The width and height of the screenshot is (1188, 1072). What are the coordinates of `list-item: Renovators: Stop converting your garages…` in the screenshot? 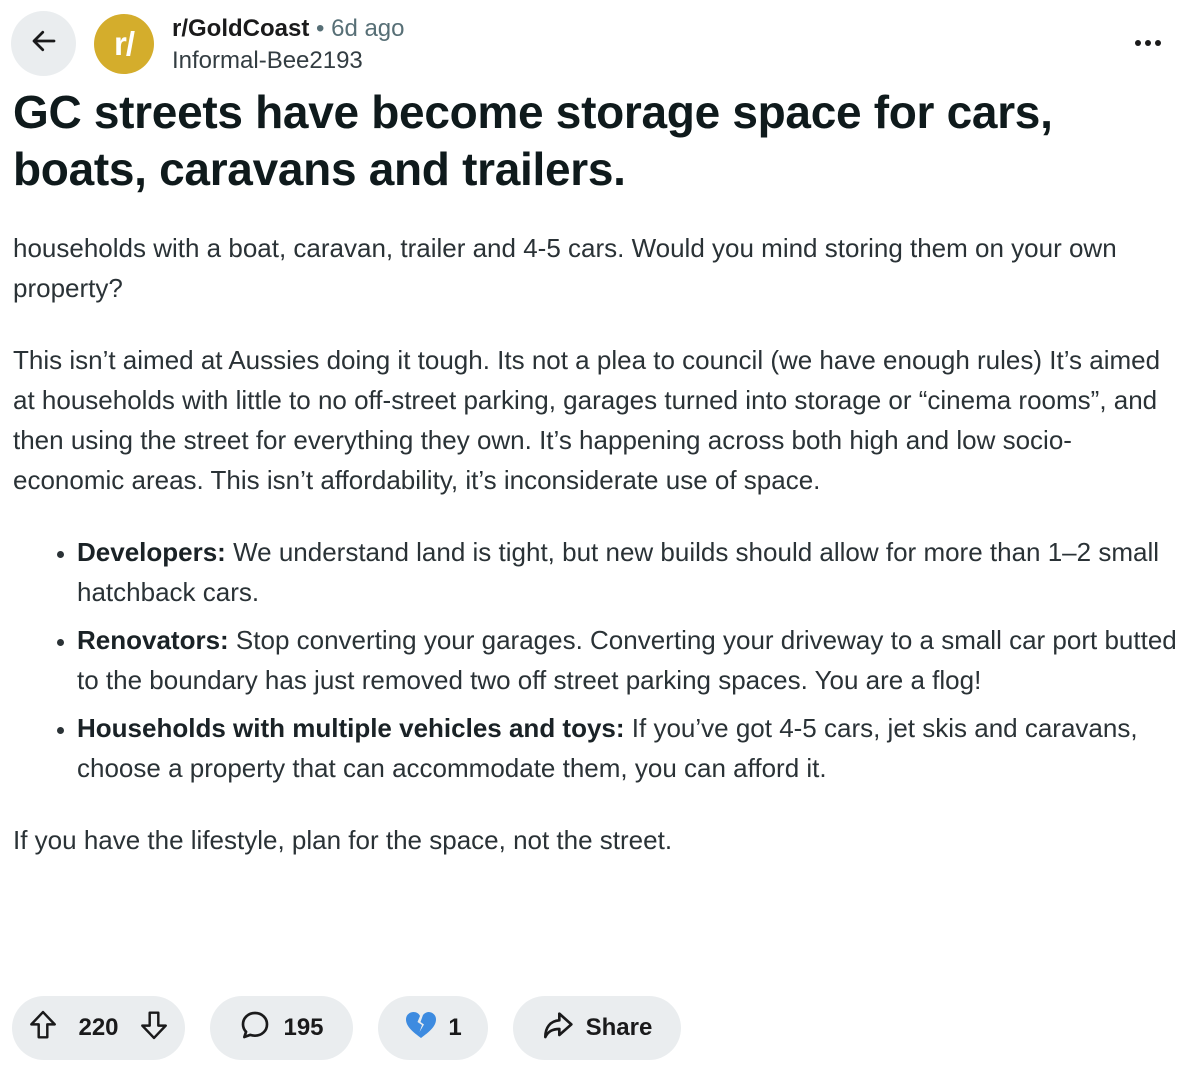 It's located at (630, 660).